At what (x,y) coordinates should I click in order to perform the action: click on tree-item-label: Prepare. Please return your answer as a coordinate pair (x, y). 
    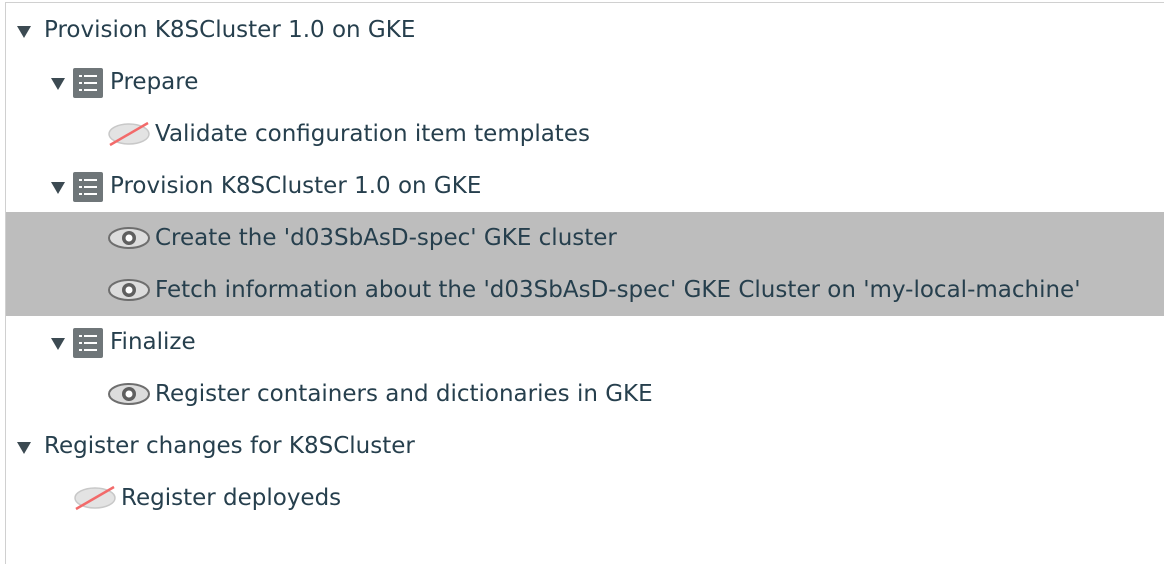
    Looking at the image, I should click on (154, 82).